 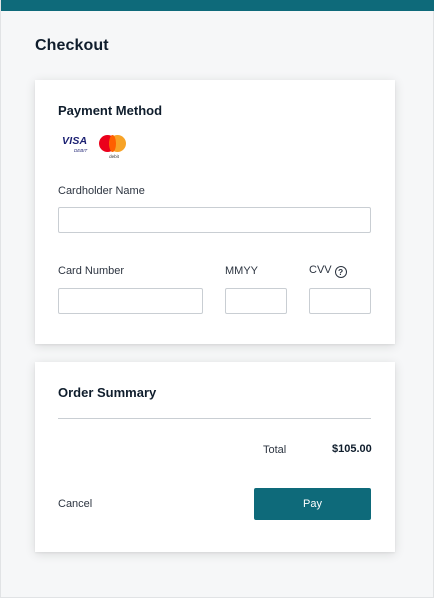 What do you see at coordinates (312, 504) in the screenshot?
I see `pay-button: Pay` at bounding box center [312, 504].